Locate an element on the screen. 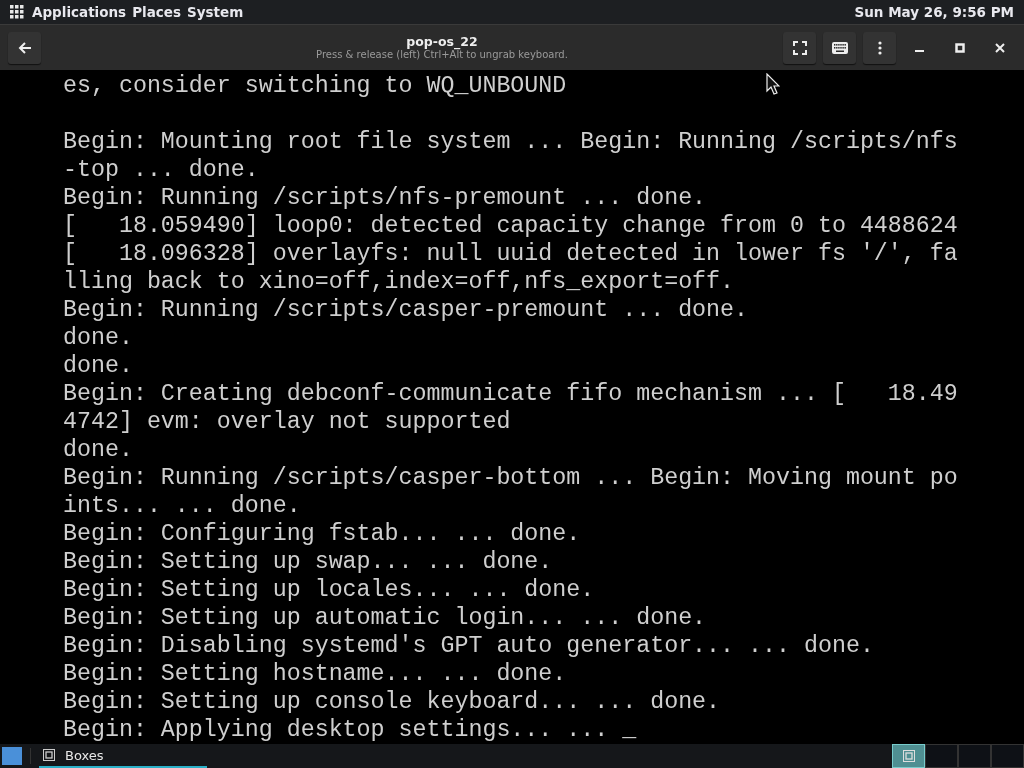 This screenshot has height=768, width=1024. keyboard-icon is located at coordinates (839, 47).